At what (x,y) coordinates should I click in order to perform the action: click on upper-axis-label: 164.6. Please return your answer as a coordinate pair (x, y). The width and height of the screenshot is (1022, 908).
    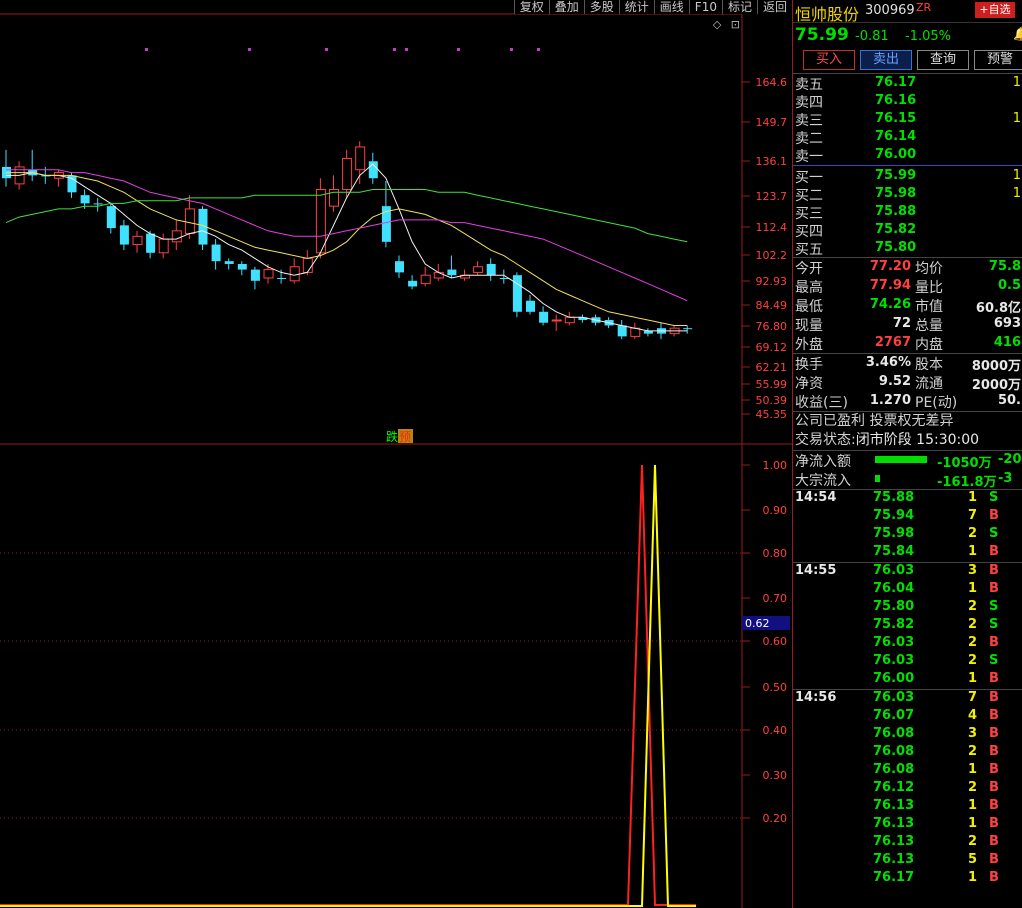
    Looking at the image, I should click on (772, 82).